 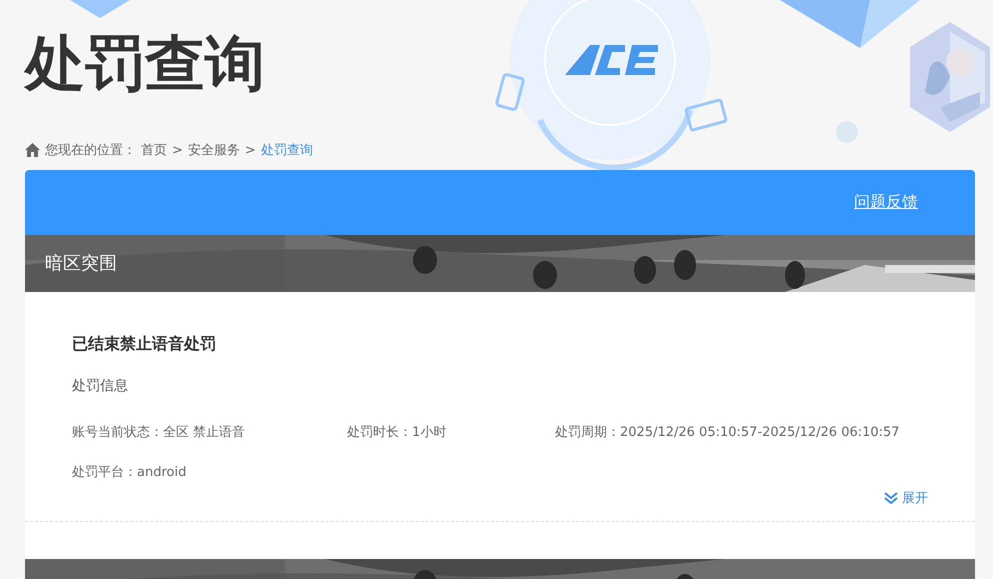 I want to click on record-title: 已结束禁止语音处罚, so click(x=144, y=344).